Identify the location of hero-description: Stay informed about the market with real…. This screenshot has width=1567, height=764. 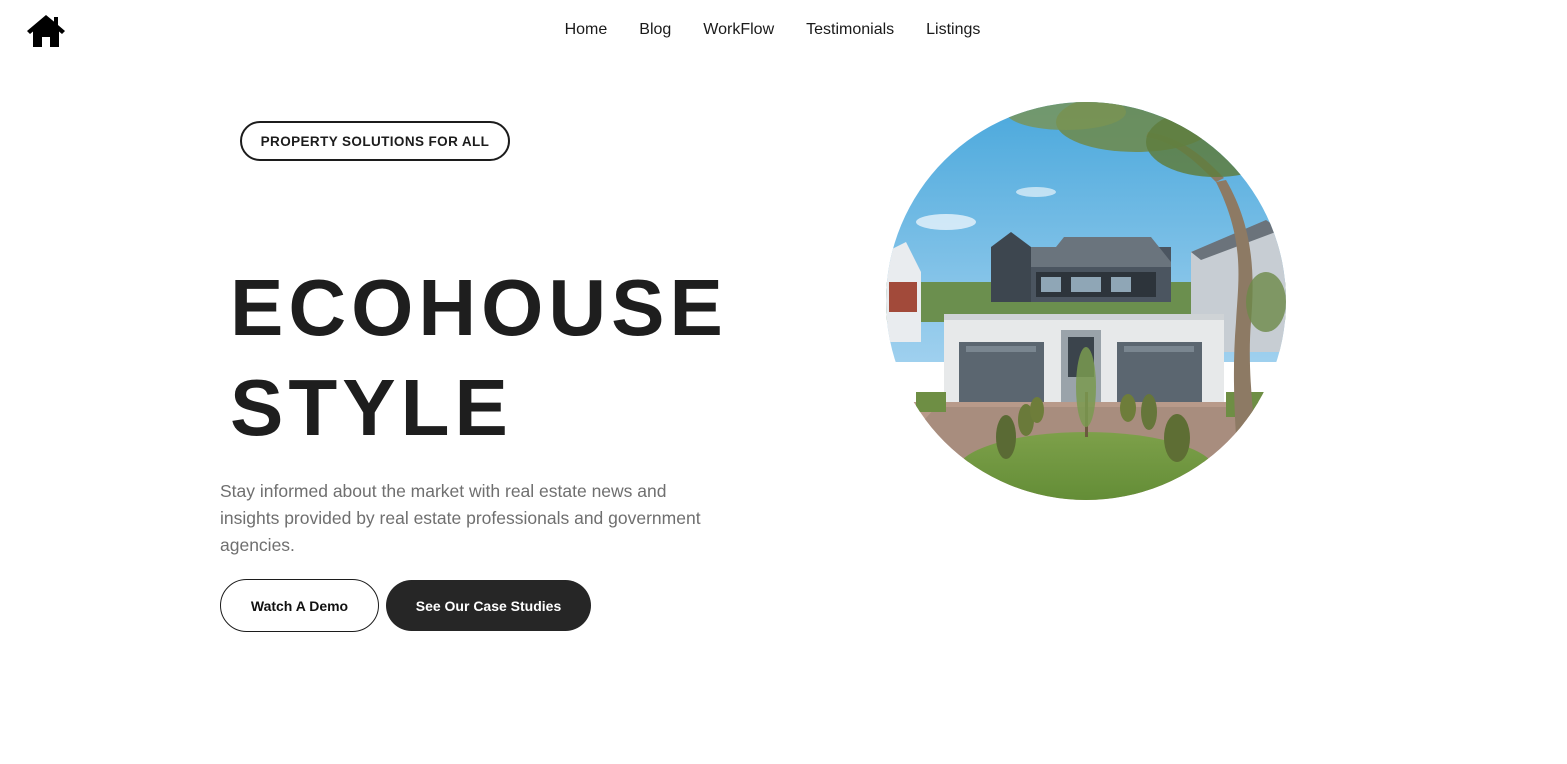
(460, 518).